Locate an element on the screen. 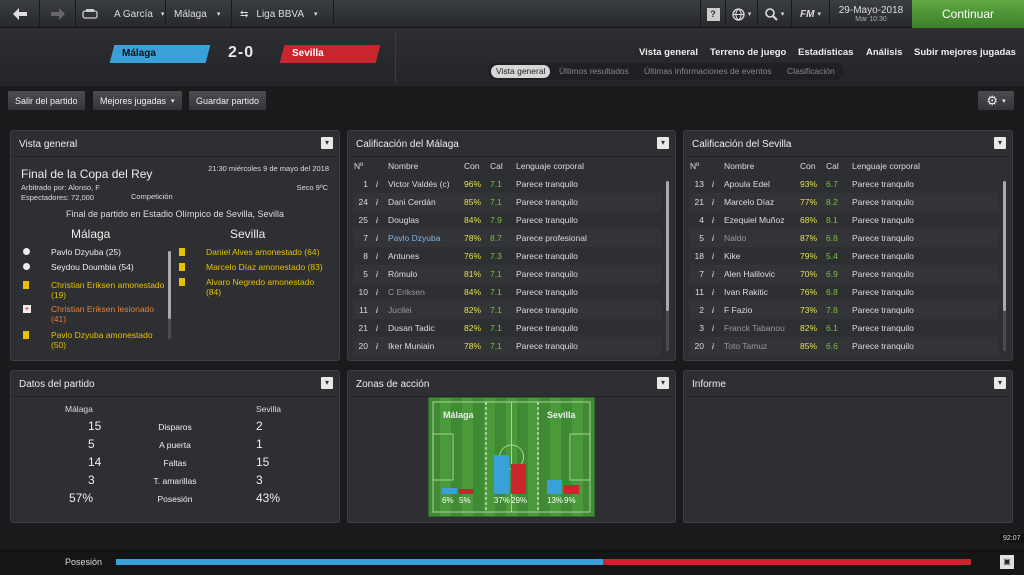  player-row: 21 i Marcelo Díaz 77% 8.2 Parece tranquilo is located at coordinates (844, 202).